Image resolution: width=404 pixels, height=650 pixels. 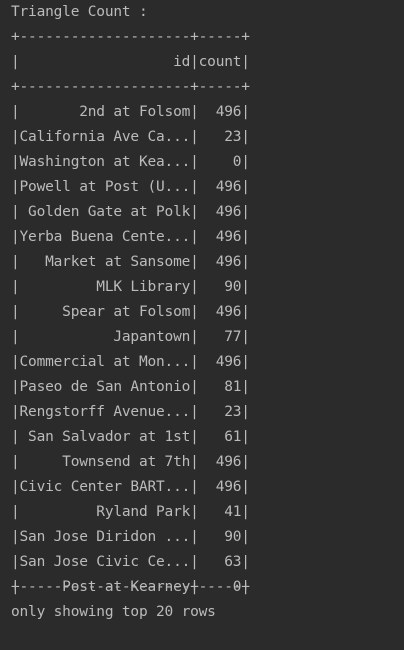 What do you see at coordinates (130, 562) in the screenshot?
I see `table-row: |San Jose Civic Ce...| 63|` at bounding box center [130, 562].